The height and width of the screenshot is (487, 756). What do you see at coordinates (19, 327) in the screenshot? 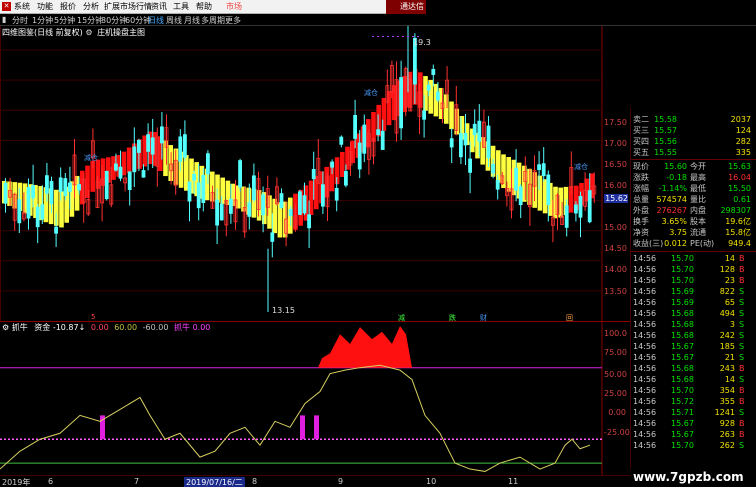
I see `indicator-name: 抓牛` at bounding box center [19, 327].